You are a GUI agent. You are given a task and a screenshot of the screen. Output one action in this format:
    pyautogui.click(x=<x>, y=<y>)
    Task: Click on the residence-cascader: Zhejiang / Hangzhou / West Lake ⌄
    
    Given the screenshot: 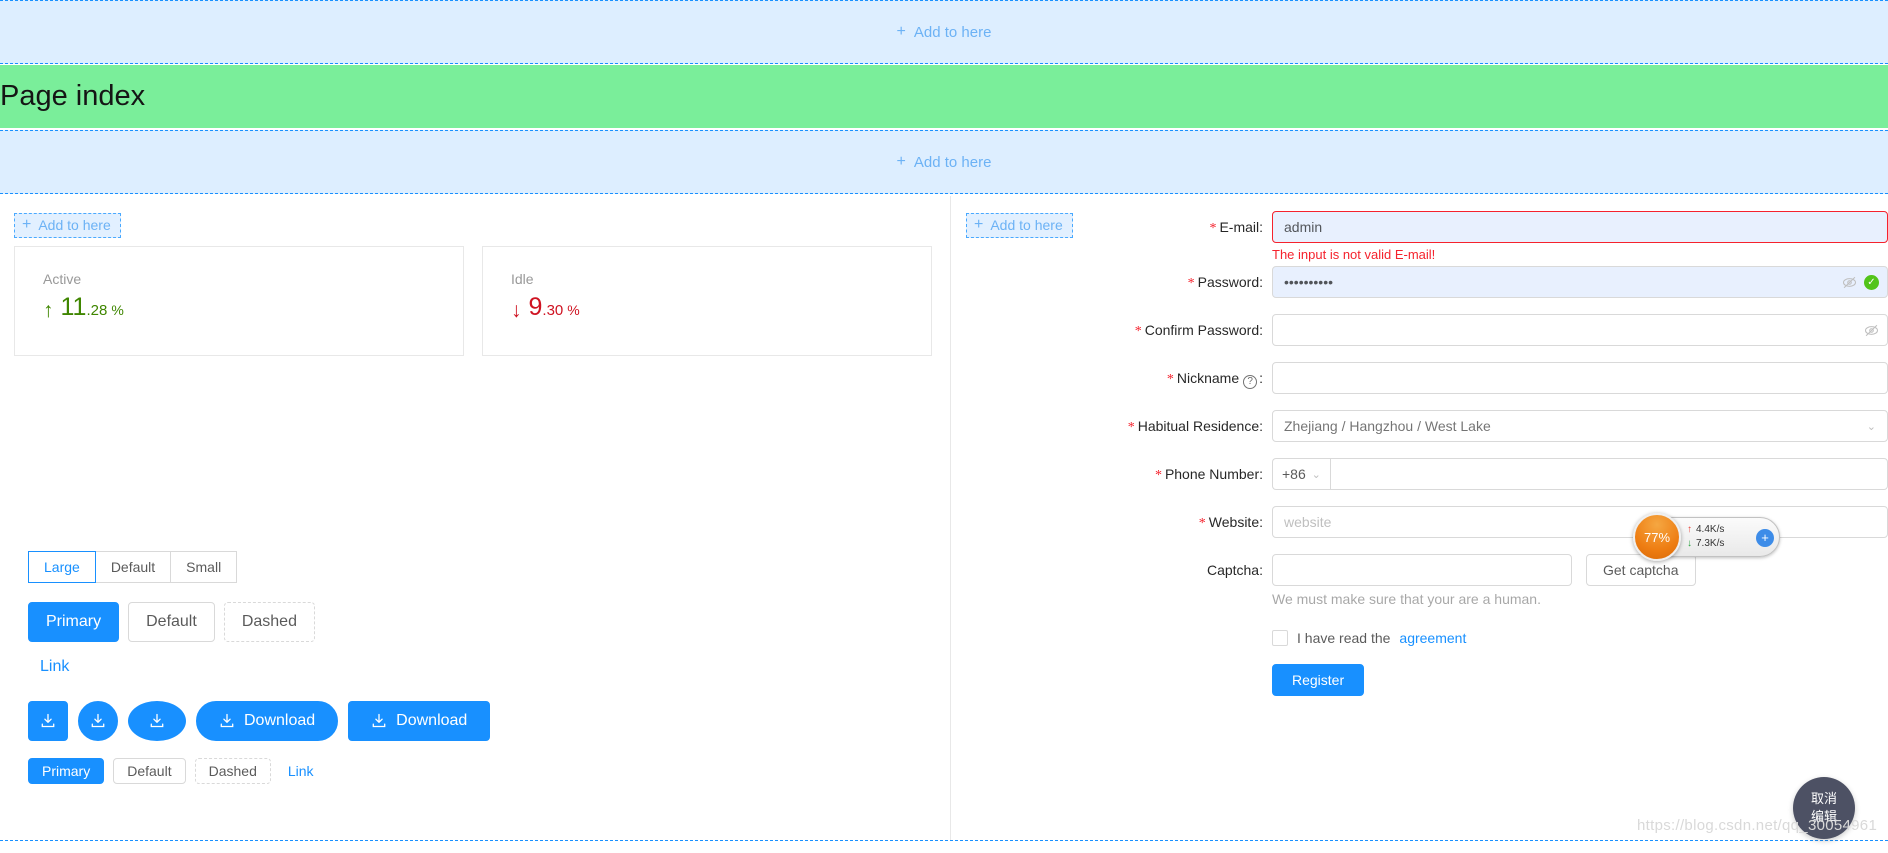 What is the action you would take?
    pyautogui.click(x=1580, y=426)
    